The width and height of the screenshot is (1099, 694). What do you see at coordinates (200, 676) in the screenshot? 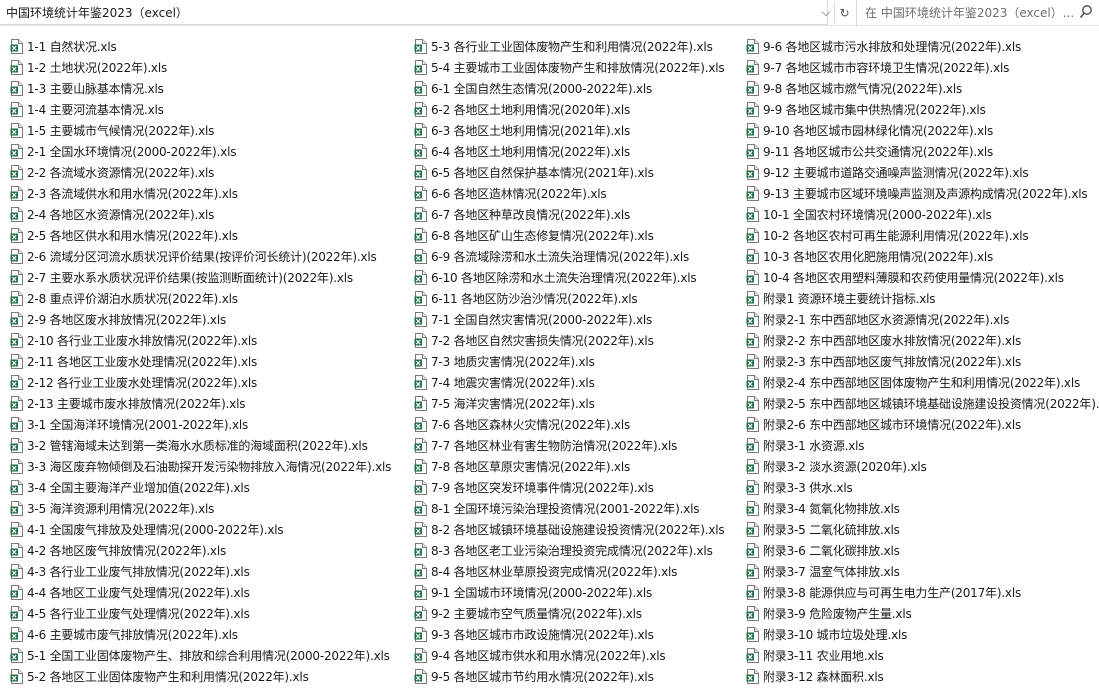
I see `file-item: 5-2 各地区工业固体废物产生和利用情况(2022年).xls` at bounding box center [200, 676].